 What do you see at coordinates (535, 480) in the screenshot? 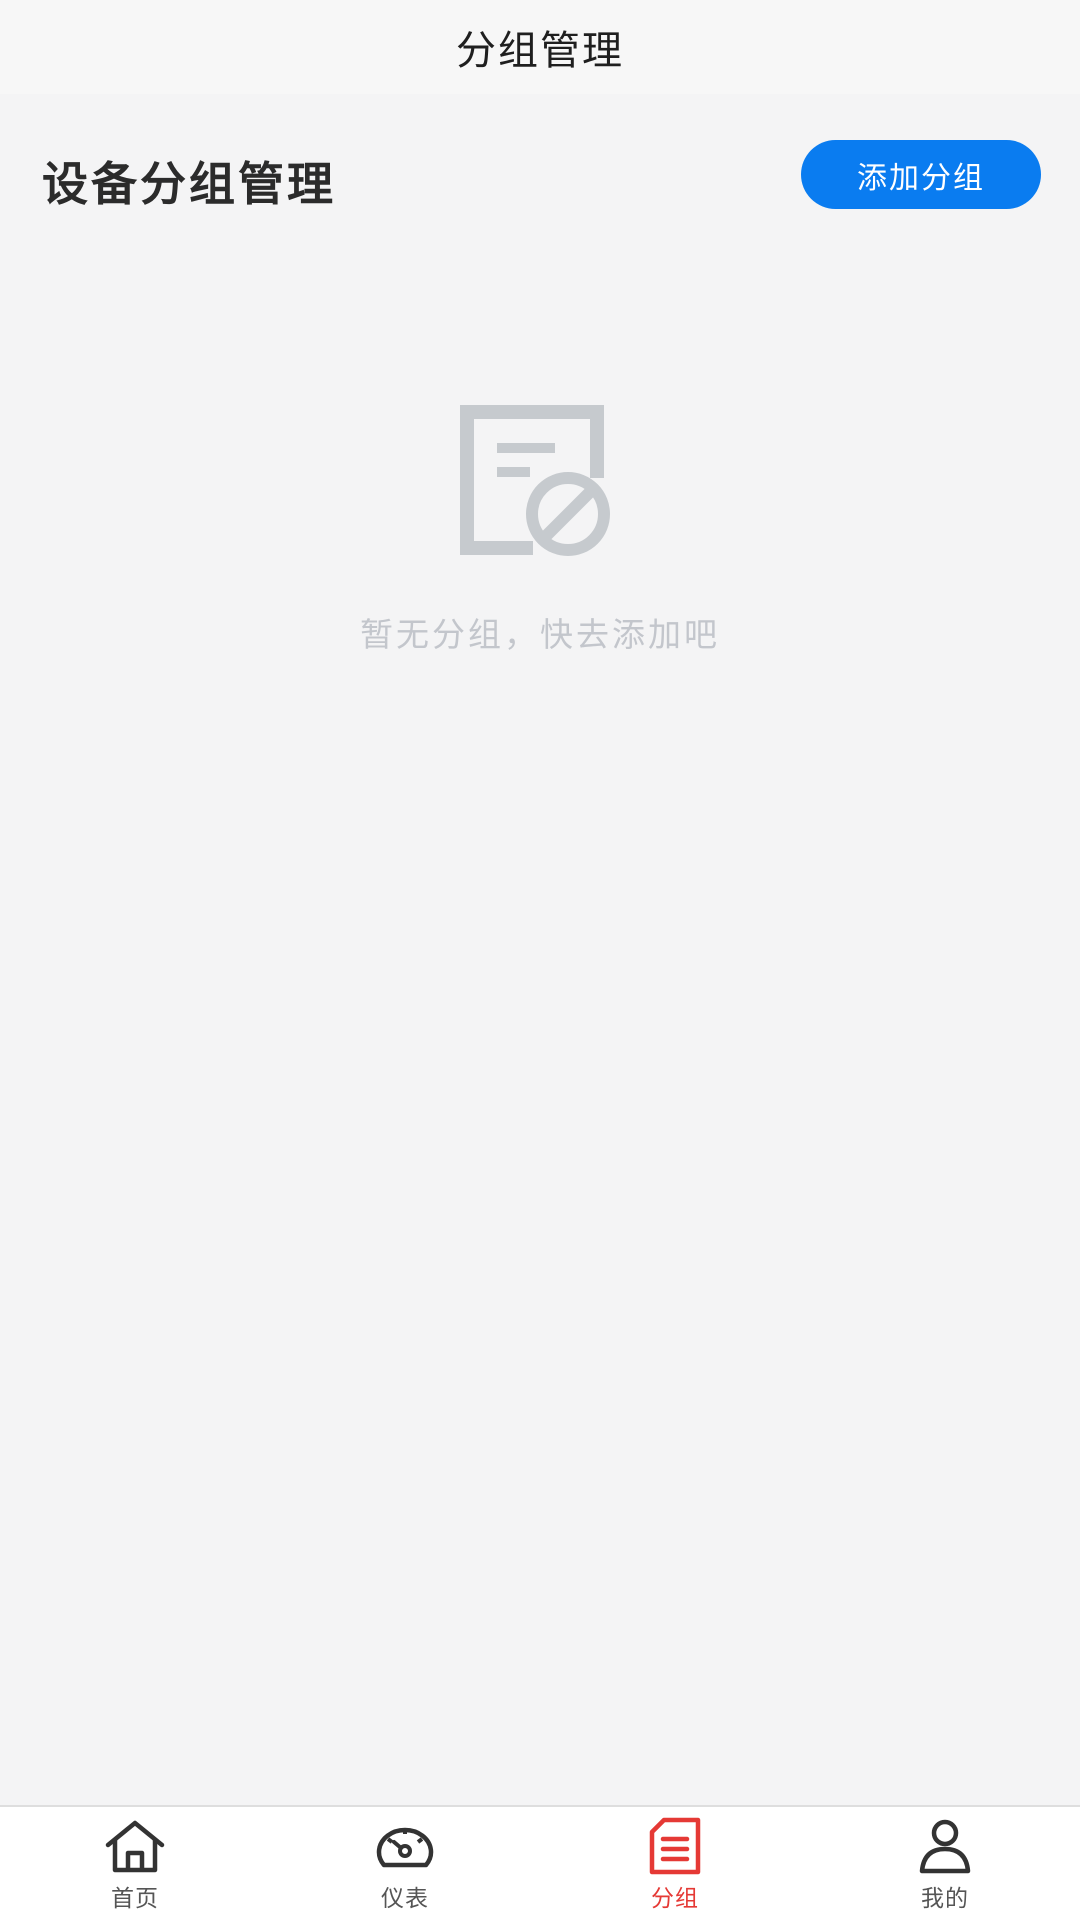
I see `document-disabled-icon` at bounding box center [535, 480].